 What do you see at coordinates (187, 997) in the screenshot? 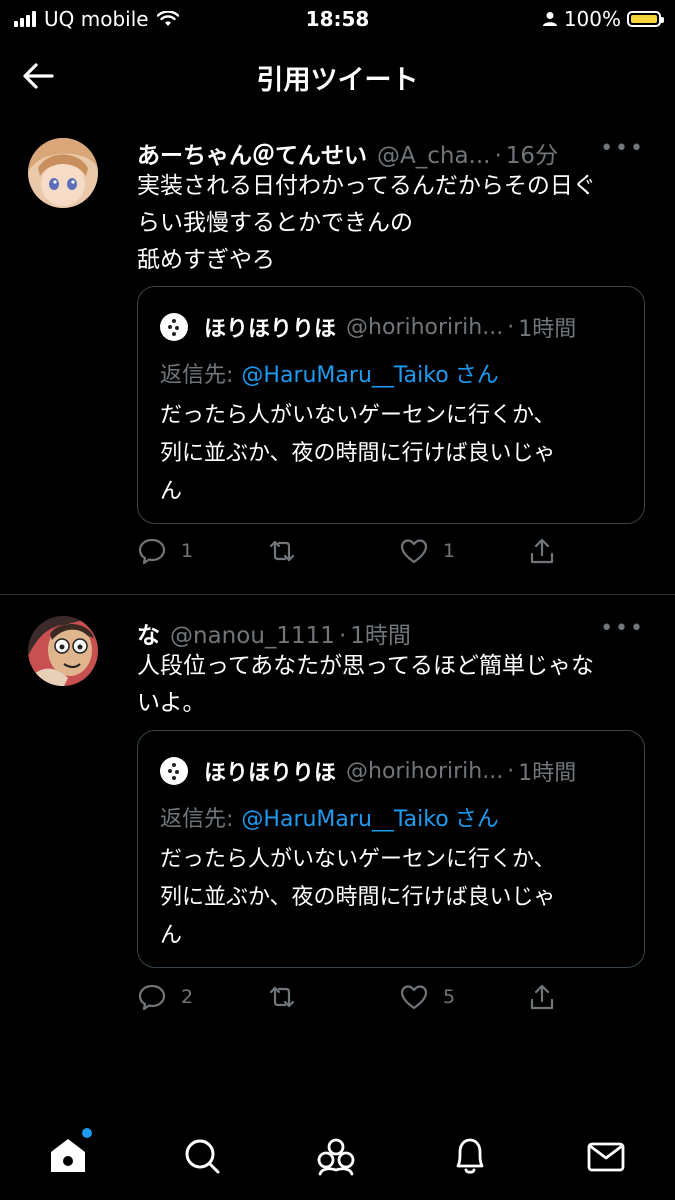
I see `reply-count: 2` at bounding box center [187, 997].